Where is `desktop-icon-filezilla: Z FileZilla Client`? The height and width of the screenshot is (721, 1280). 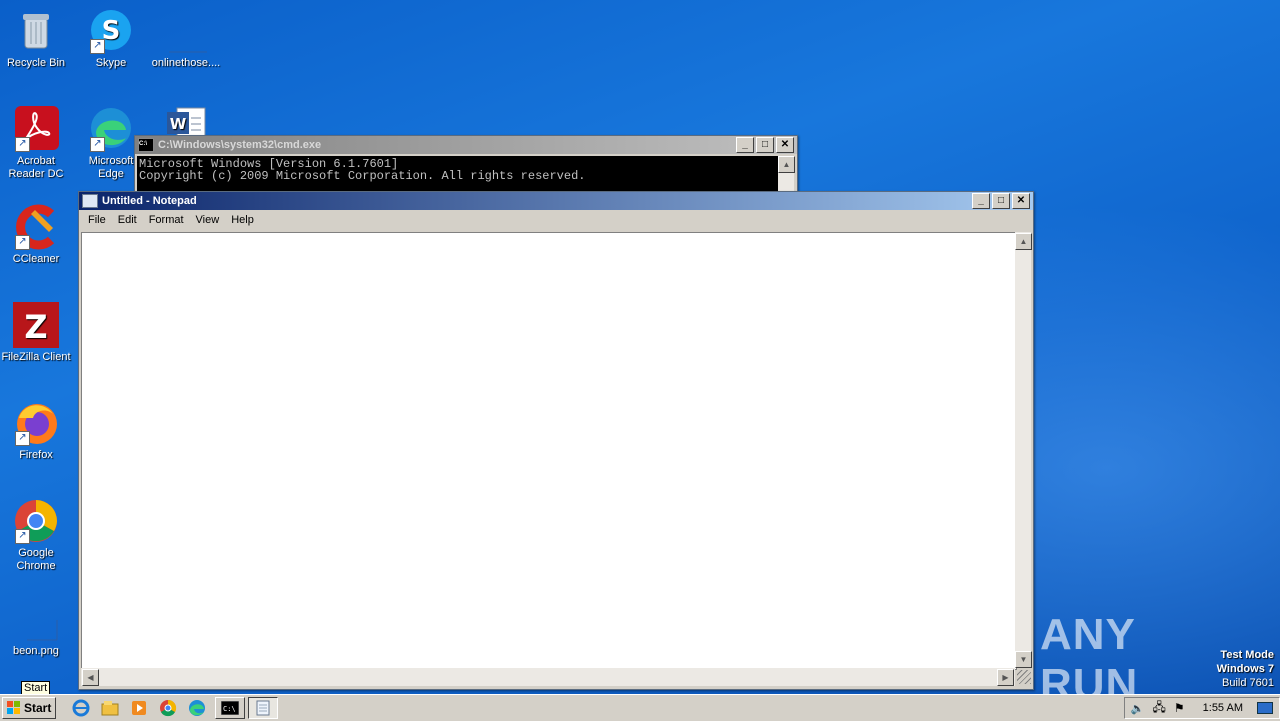 desktop-icon-filezilla: Z FileZilla Client is located at coordinates (36, 333).